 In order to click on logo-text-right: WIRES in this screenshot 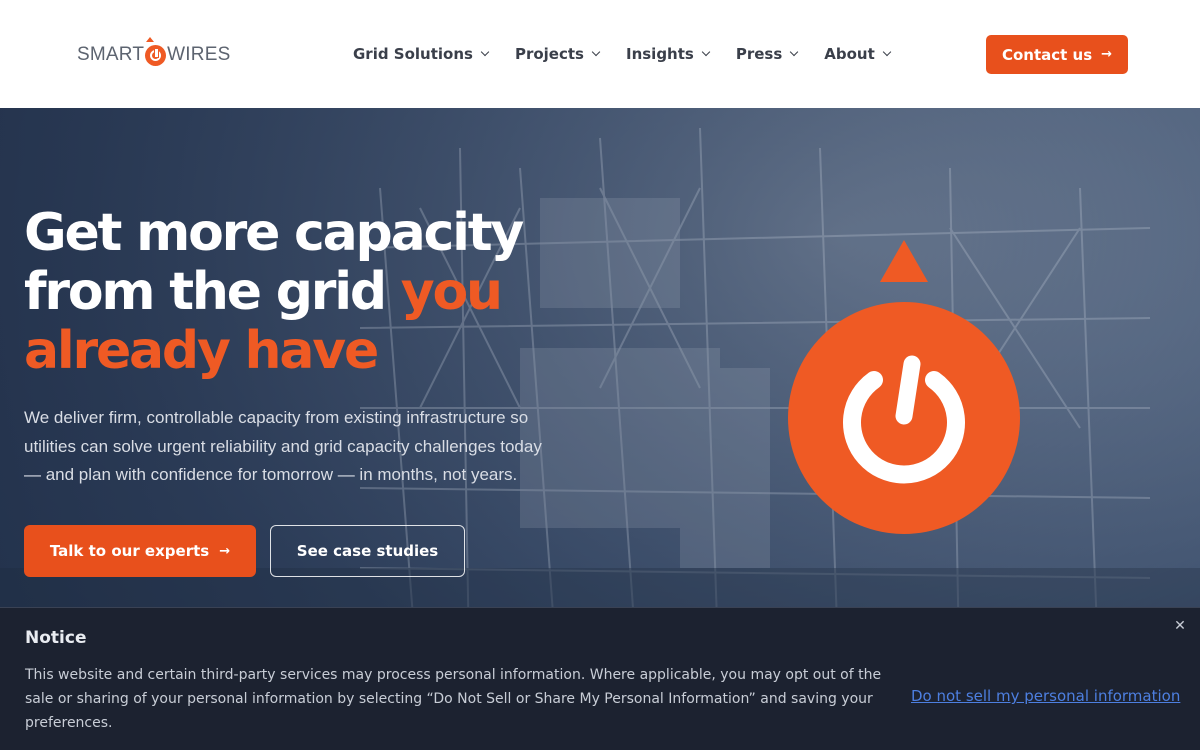, I will do `click(199, 54)`.